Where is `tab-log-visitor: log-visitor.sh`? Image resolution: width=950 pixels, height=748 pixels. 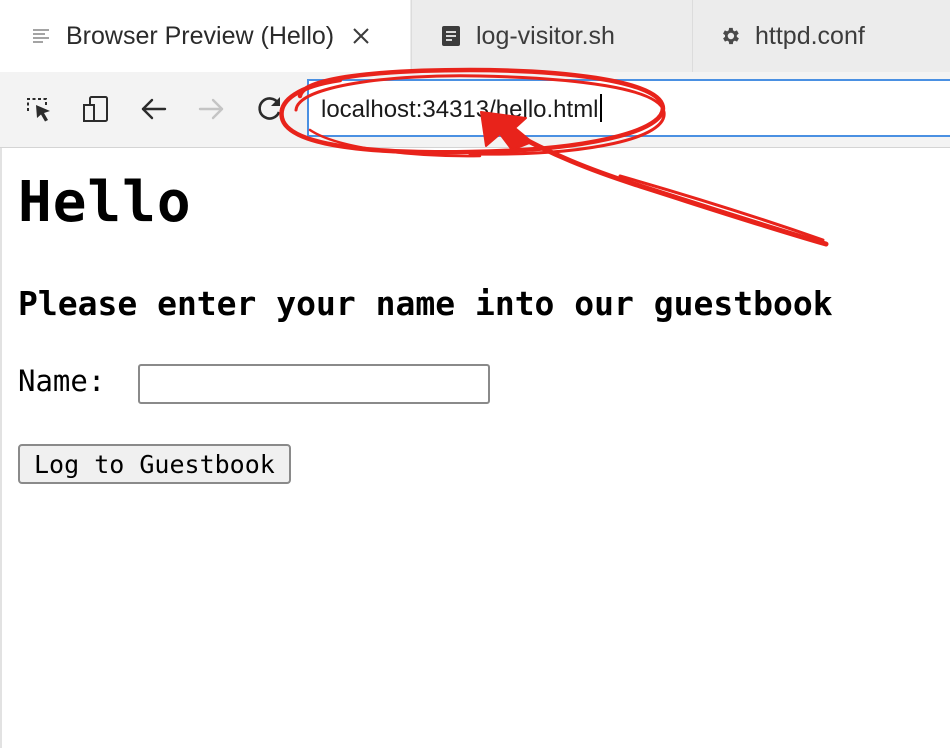 tab-log-visitor: log-visitor.sh is located at coordinates (551, 36).